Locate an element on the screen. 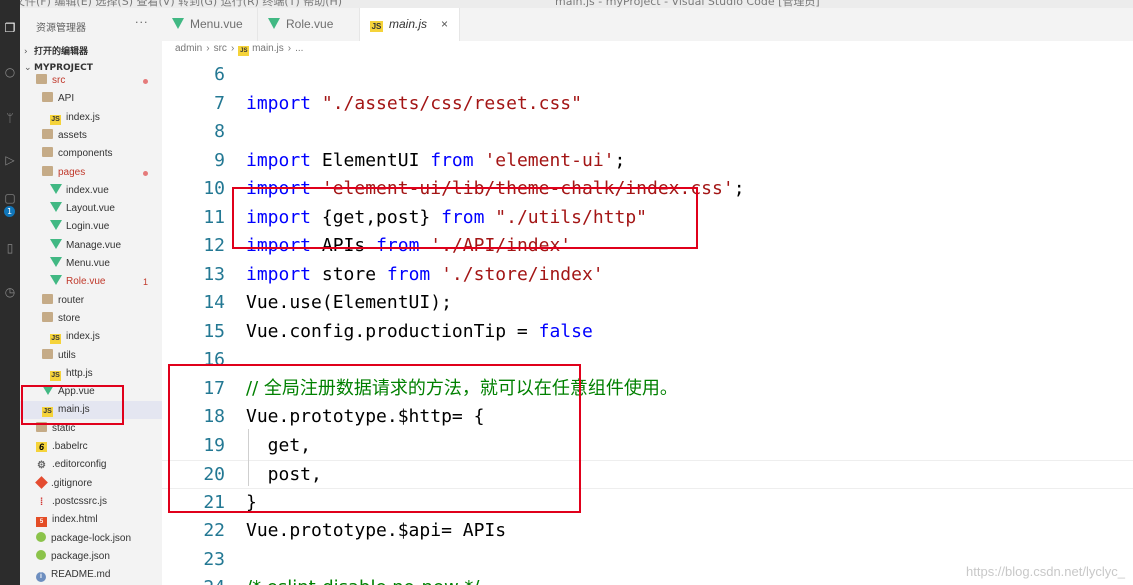 Image resolution: width=1133 pixels, height=585 pixels. tree-item-label: store is located at coordinates (69, 318).